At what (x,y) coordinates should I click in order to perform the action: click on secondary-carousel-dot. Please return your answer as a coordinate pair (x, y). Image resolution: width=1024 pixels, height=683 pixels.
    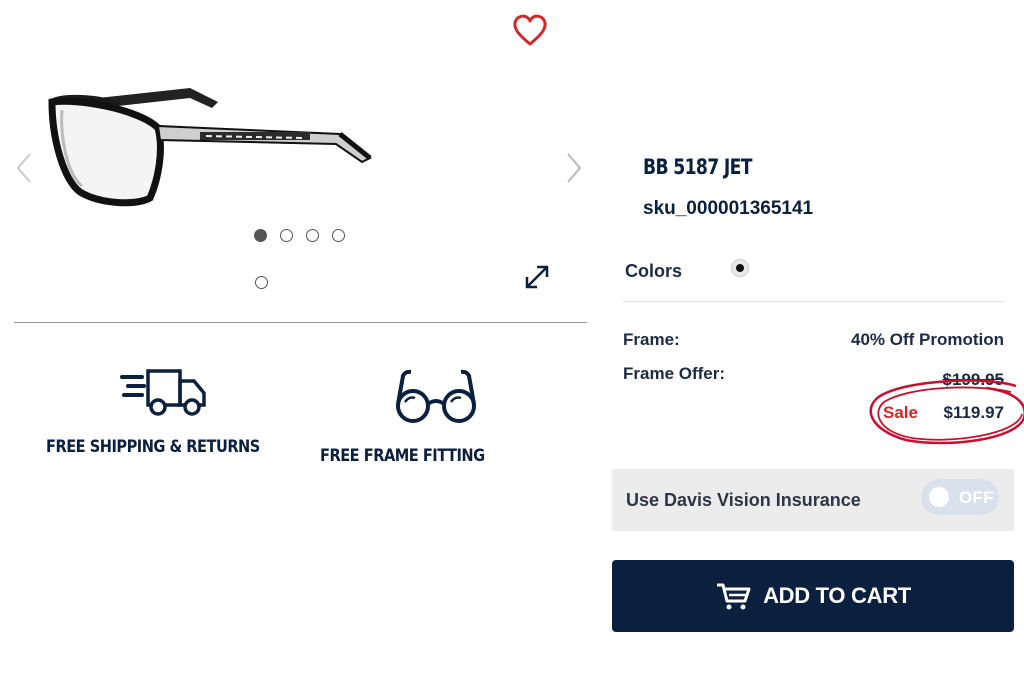
    Looking at the image, I should click on (261, 282).